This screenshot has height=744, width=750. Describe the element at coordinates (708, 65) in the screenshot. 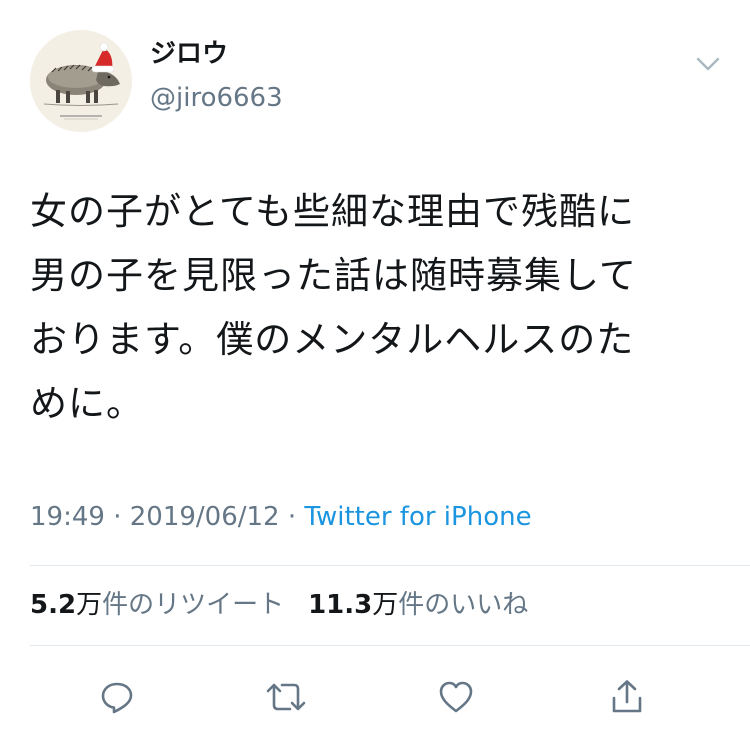

I see `chevron-down-icon` at that location.